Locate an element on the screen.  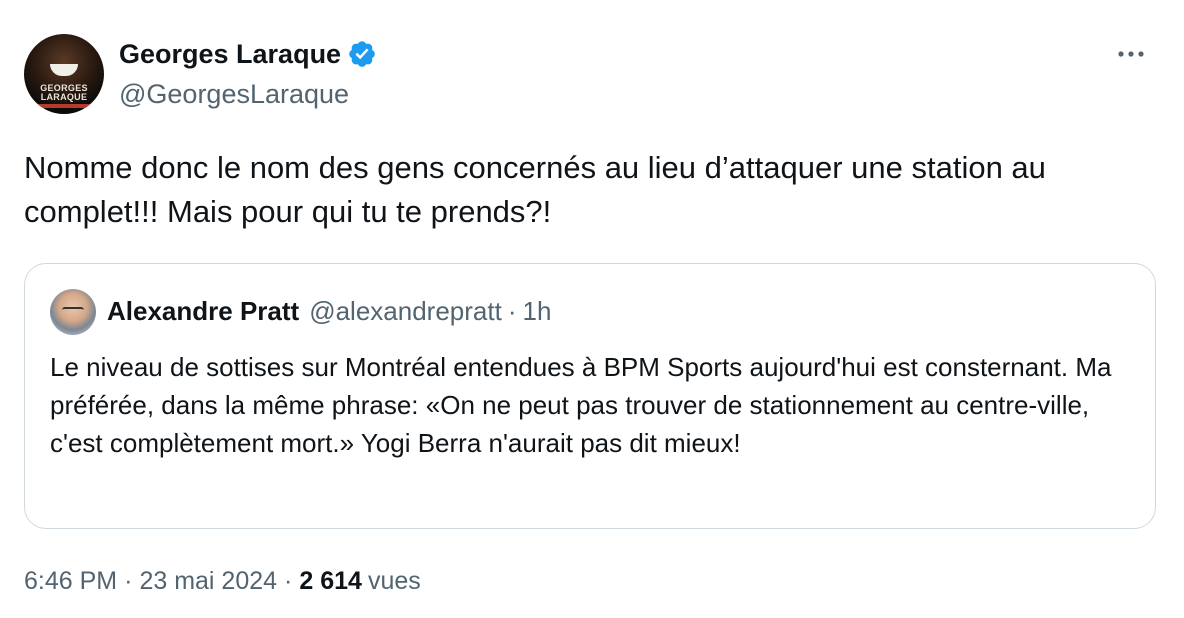
verified-badge-icon is located at coordinates (362, 54).